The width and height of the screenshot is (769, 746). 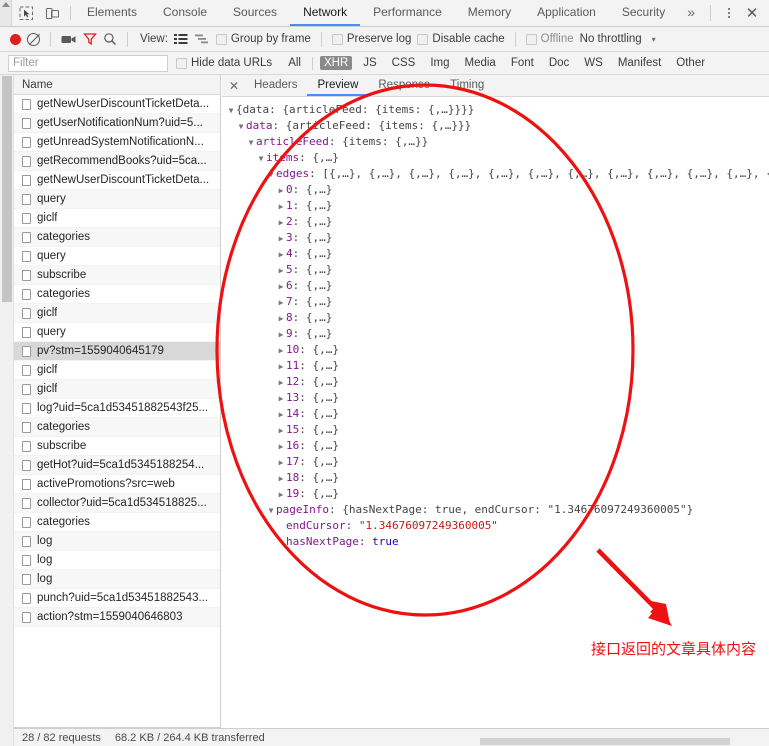 I want to click on record-dot-icon, so click(x=15, y=39).